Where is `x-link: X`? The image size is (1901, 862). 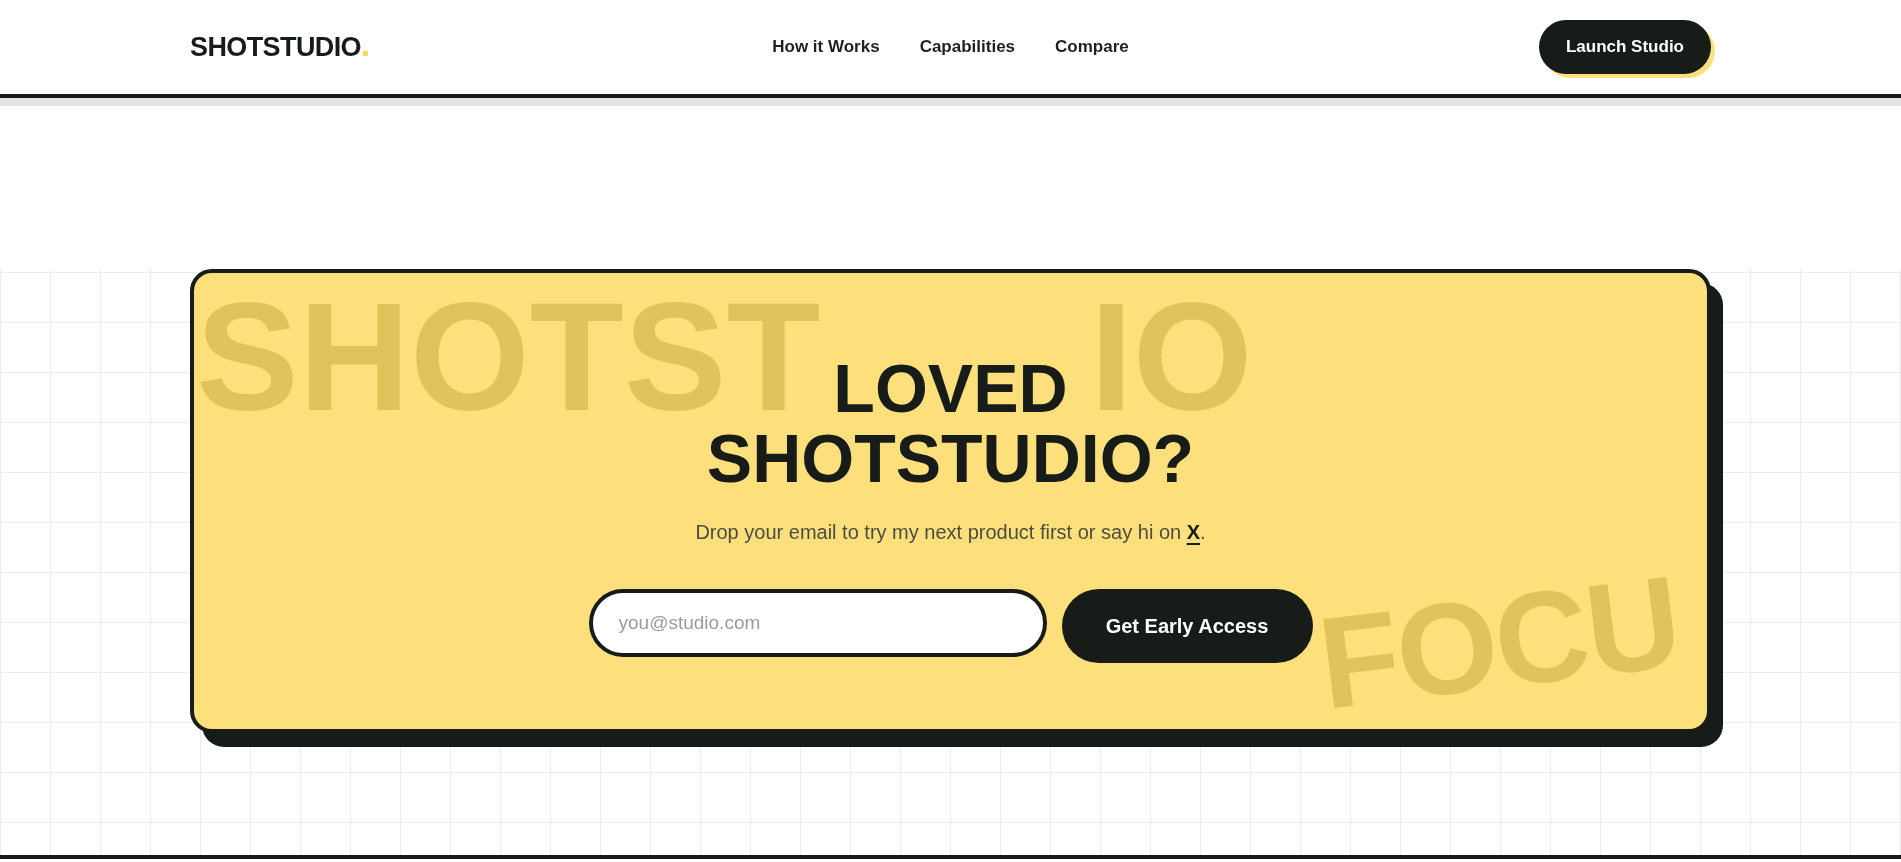
x-link: X is located at coordinates (1193, 532).